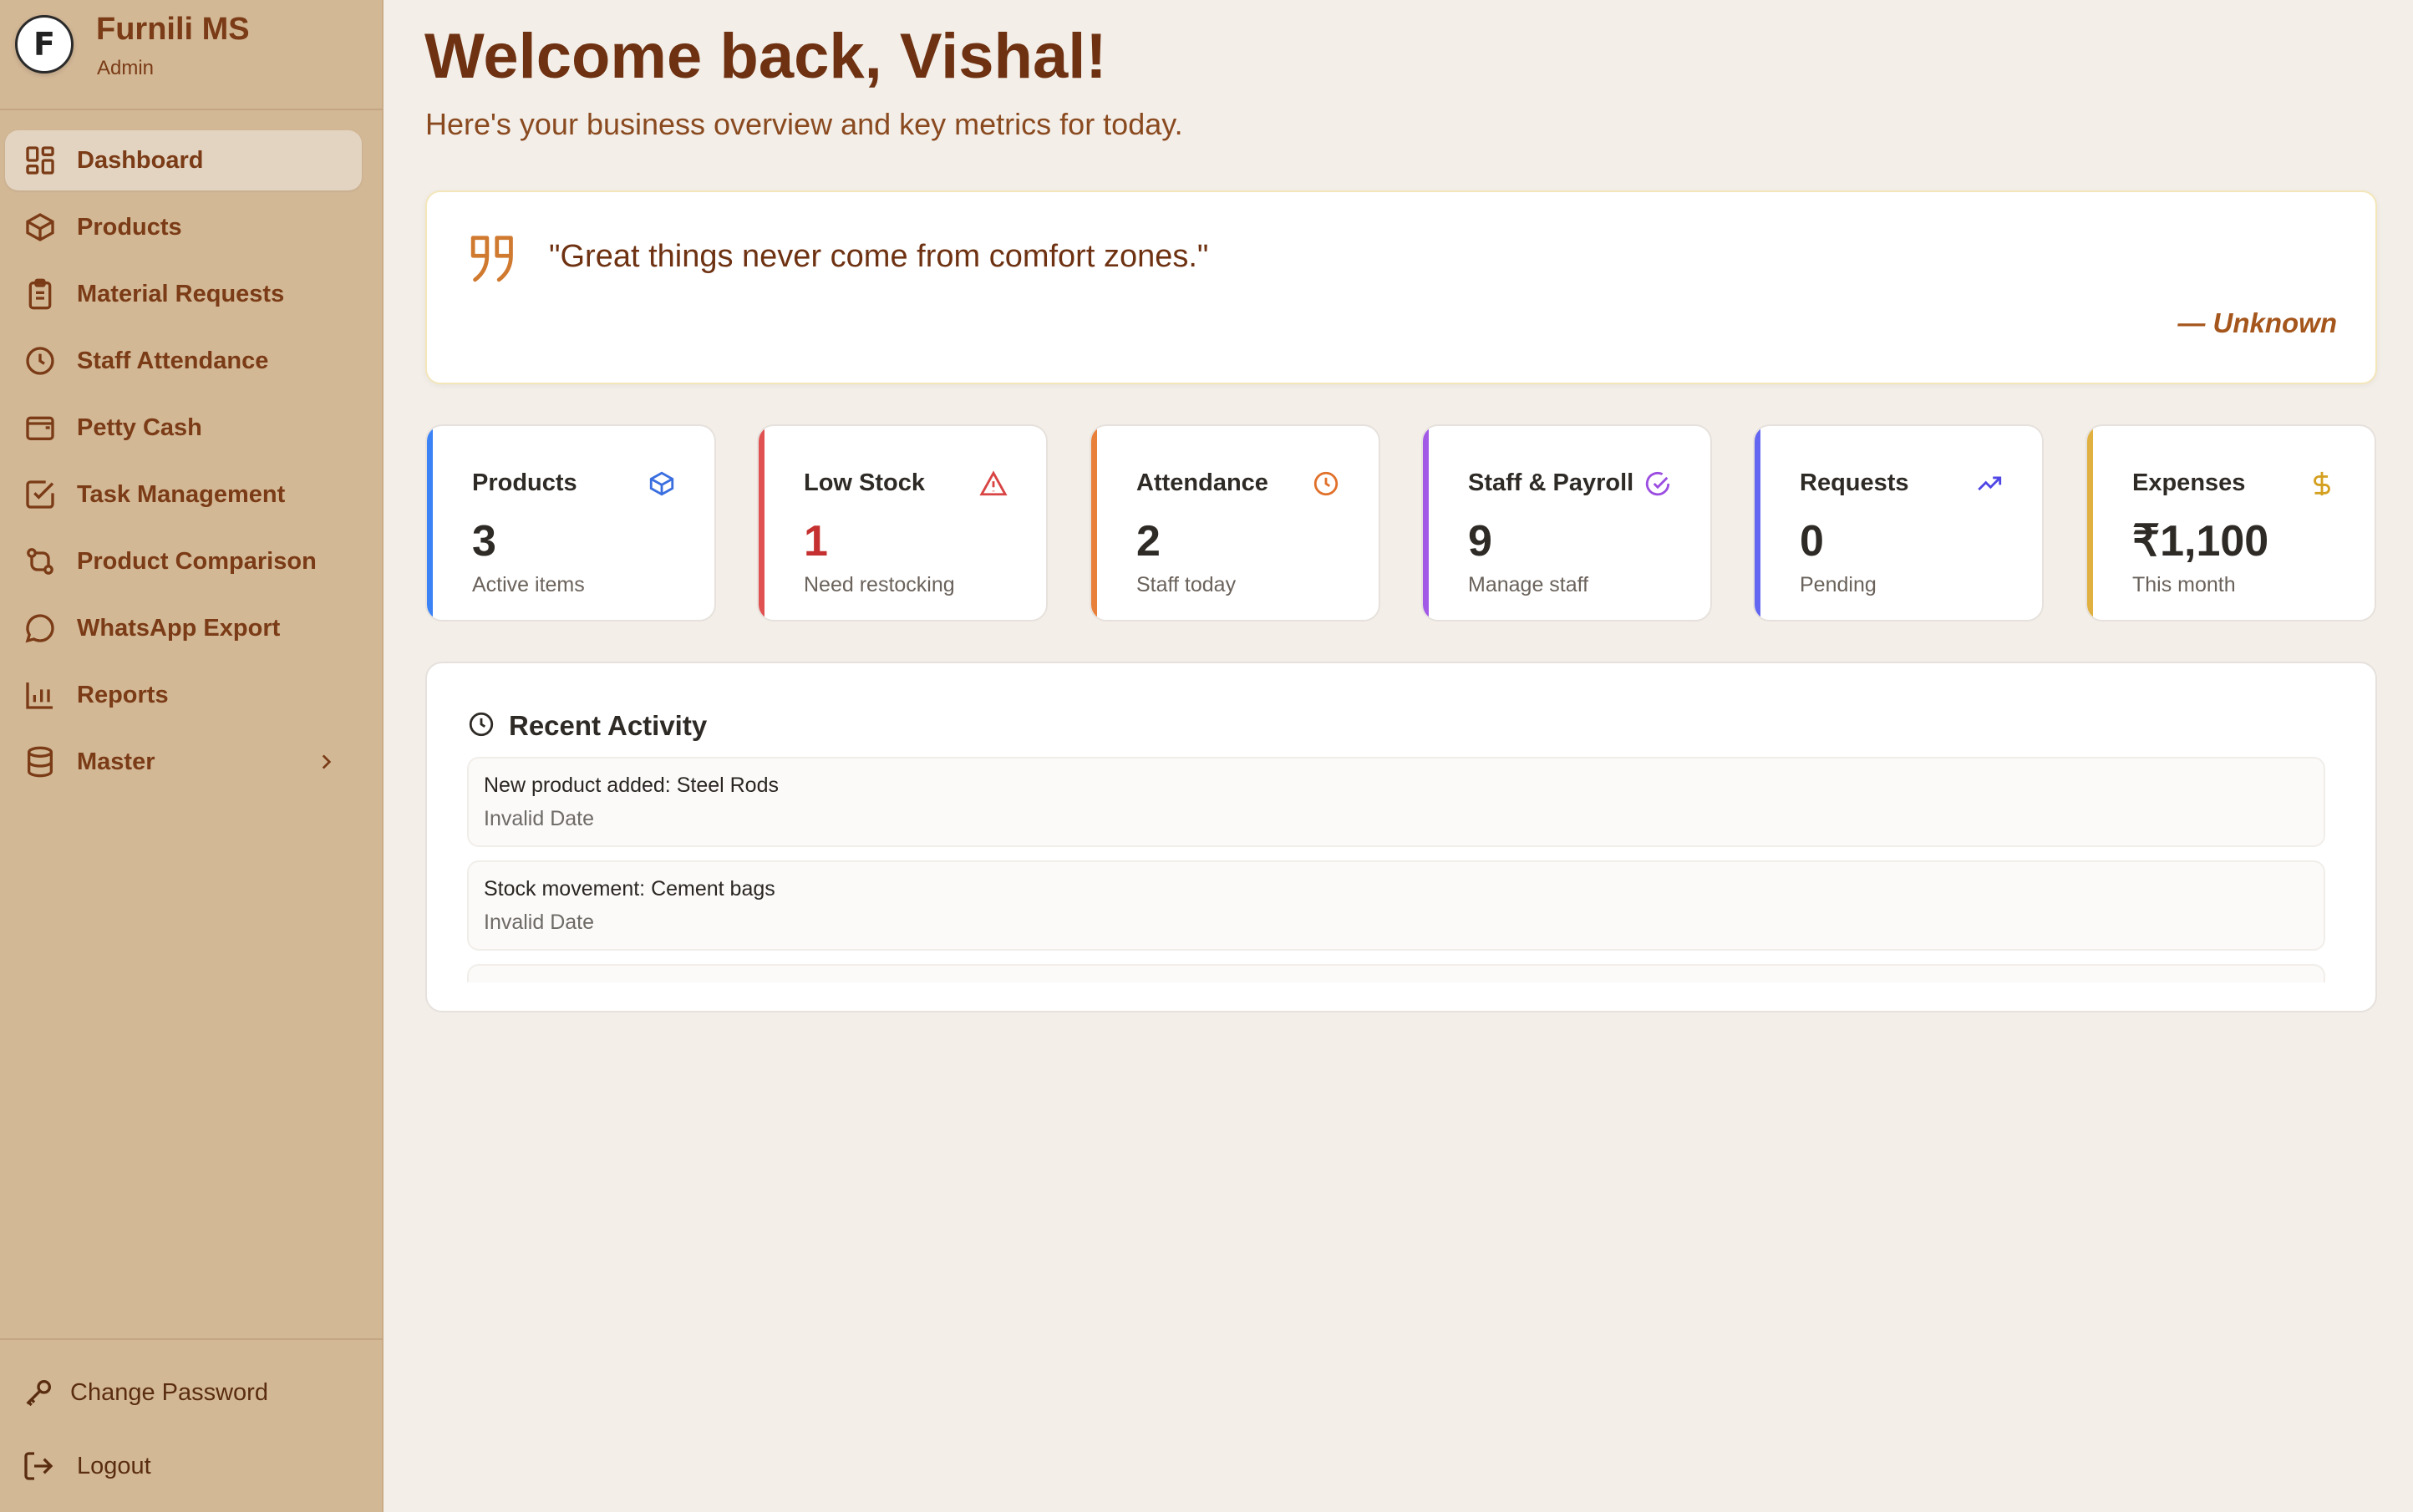  I want to click on dashboard-icon, so click(40, 160).